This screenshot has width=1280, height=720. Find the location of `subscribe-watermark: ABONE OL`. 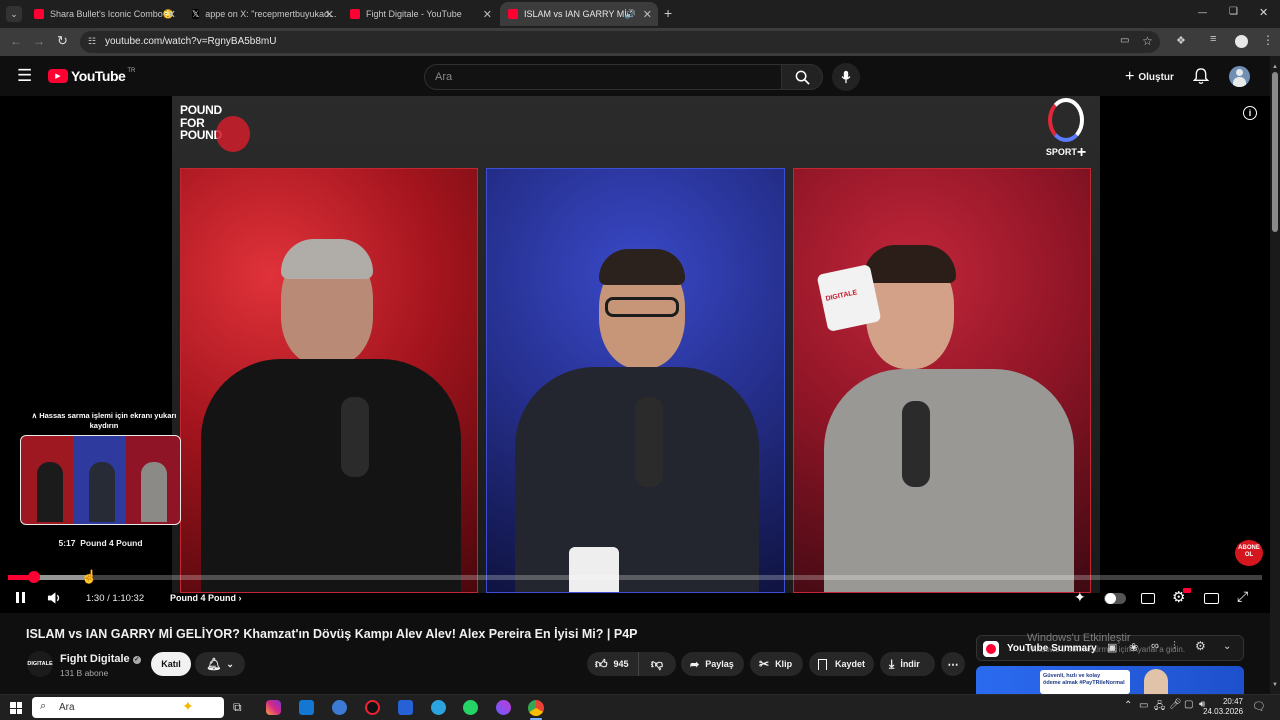

subscribe-watermark: ABONE OL is located at coordinates (1249, 553).